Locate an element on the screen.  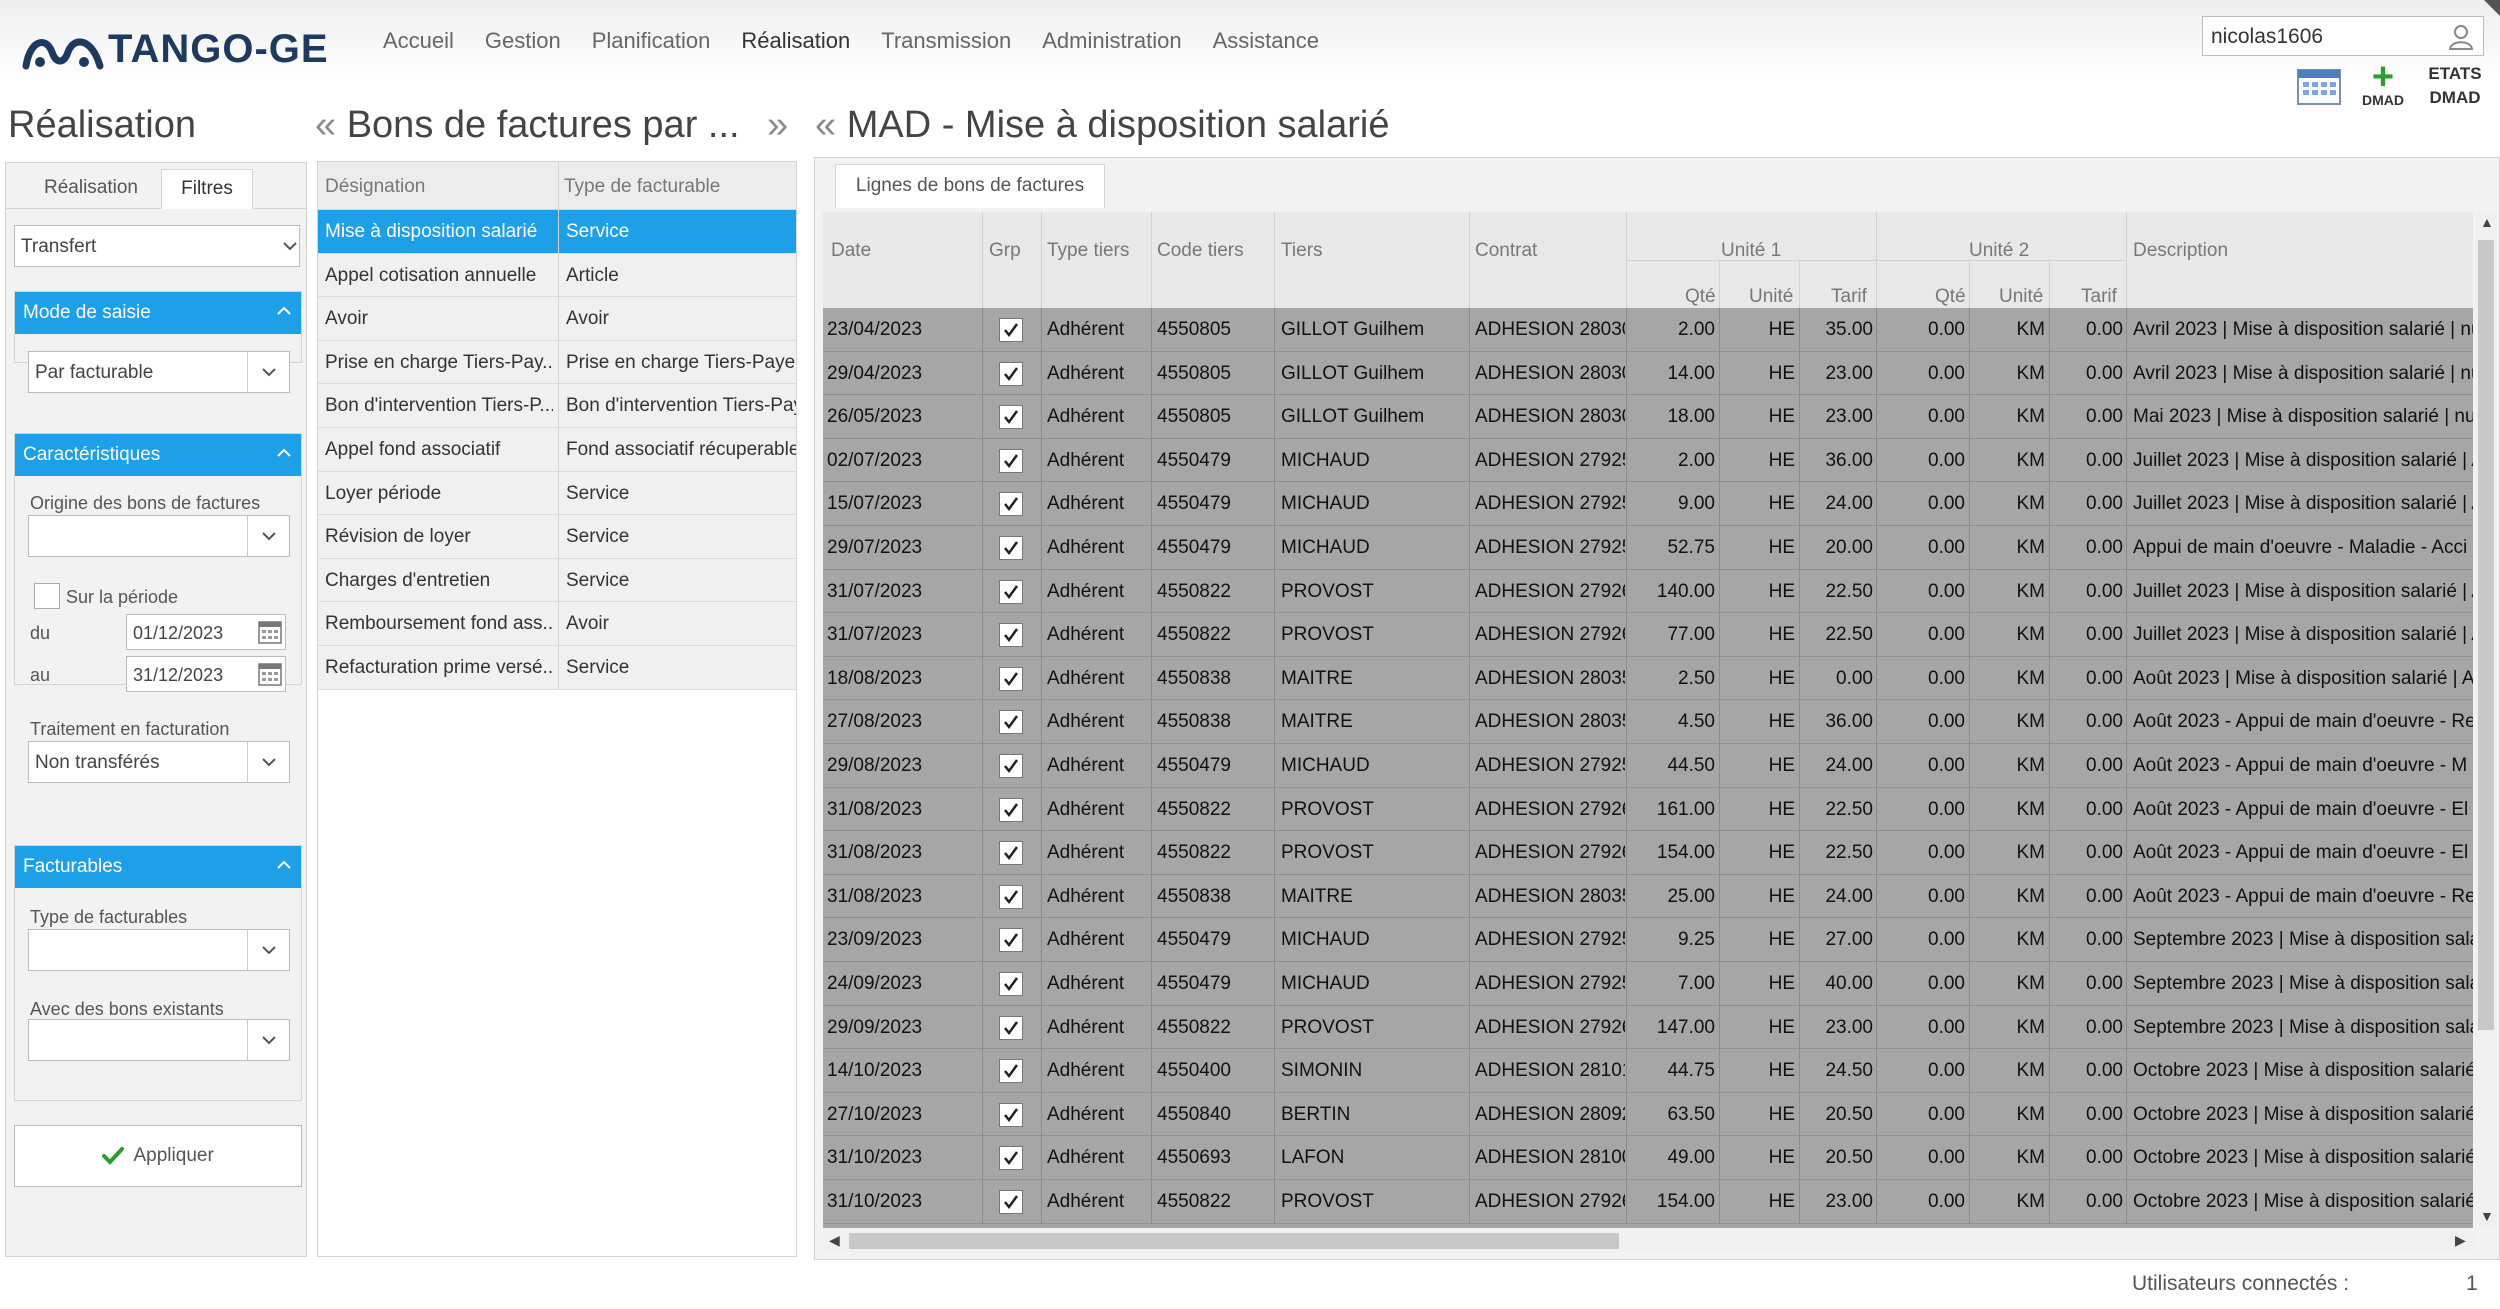
section-head-caracteristiques: Caractéristiques is located at coordinates (158, 455).